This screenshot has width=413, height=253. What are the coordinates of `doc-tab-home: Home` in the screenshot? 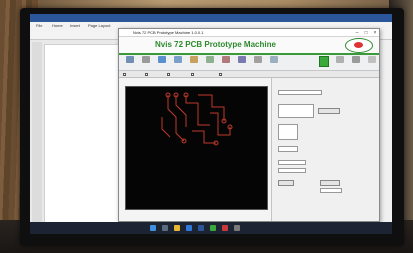 It's located at (57, 25).